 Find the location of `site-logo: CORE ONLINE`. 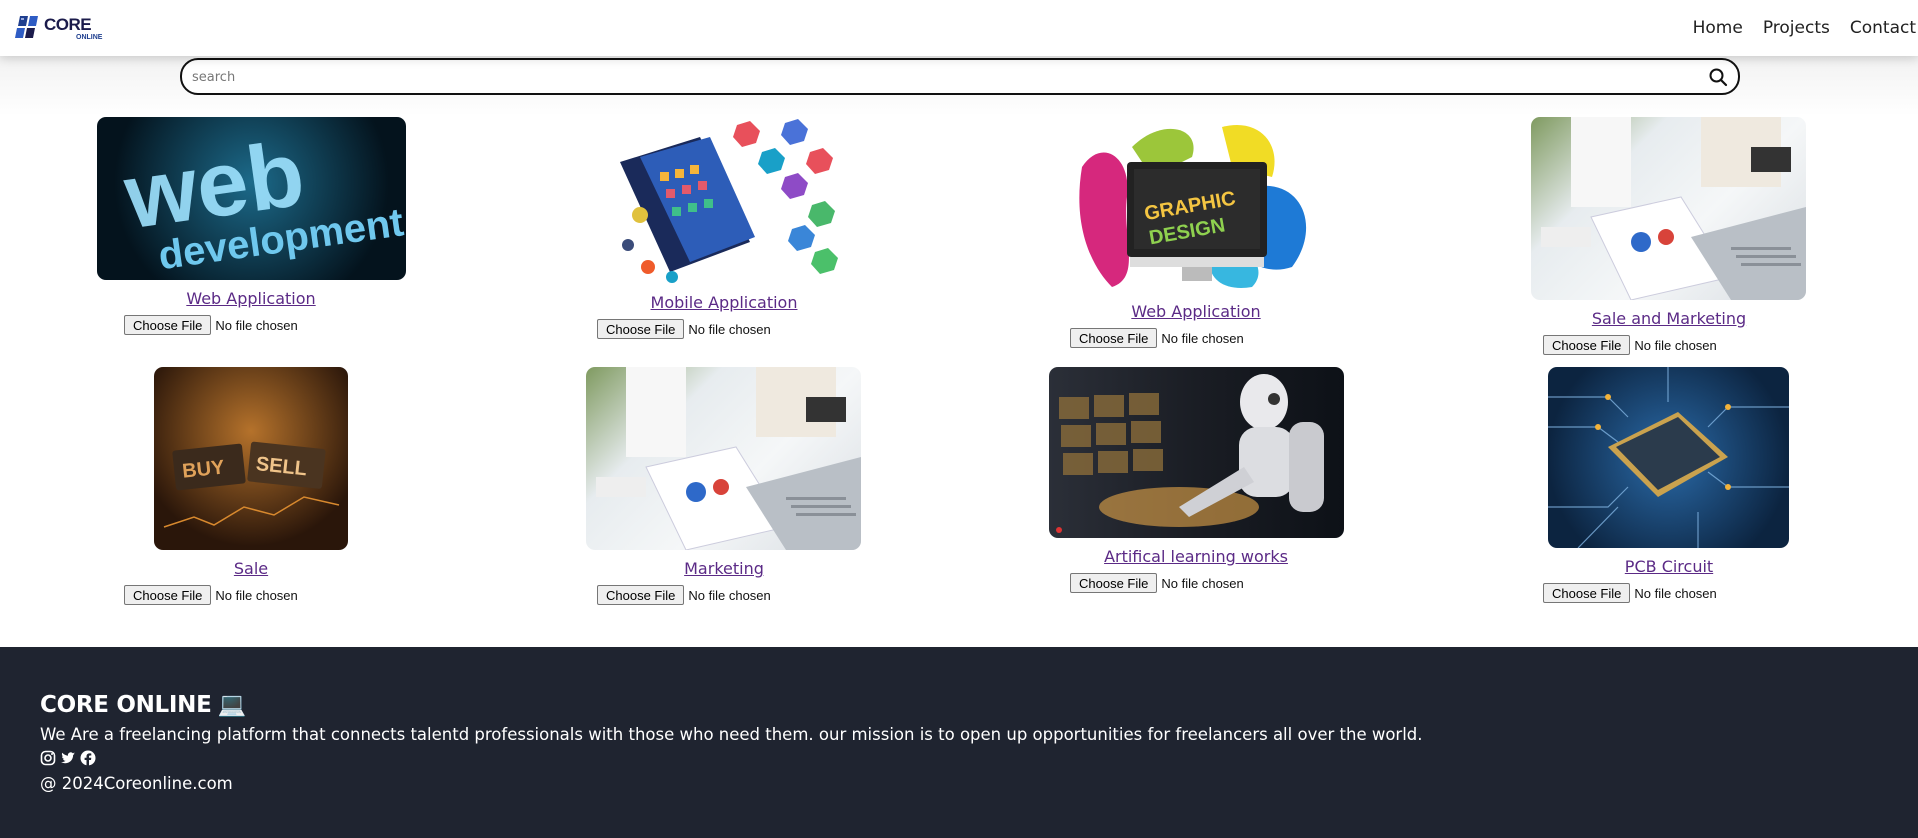

site-logo: CORE ONLINE is located at coordinates (59, 29).